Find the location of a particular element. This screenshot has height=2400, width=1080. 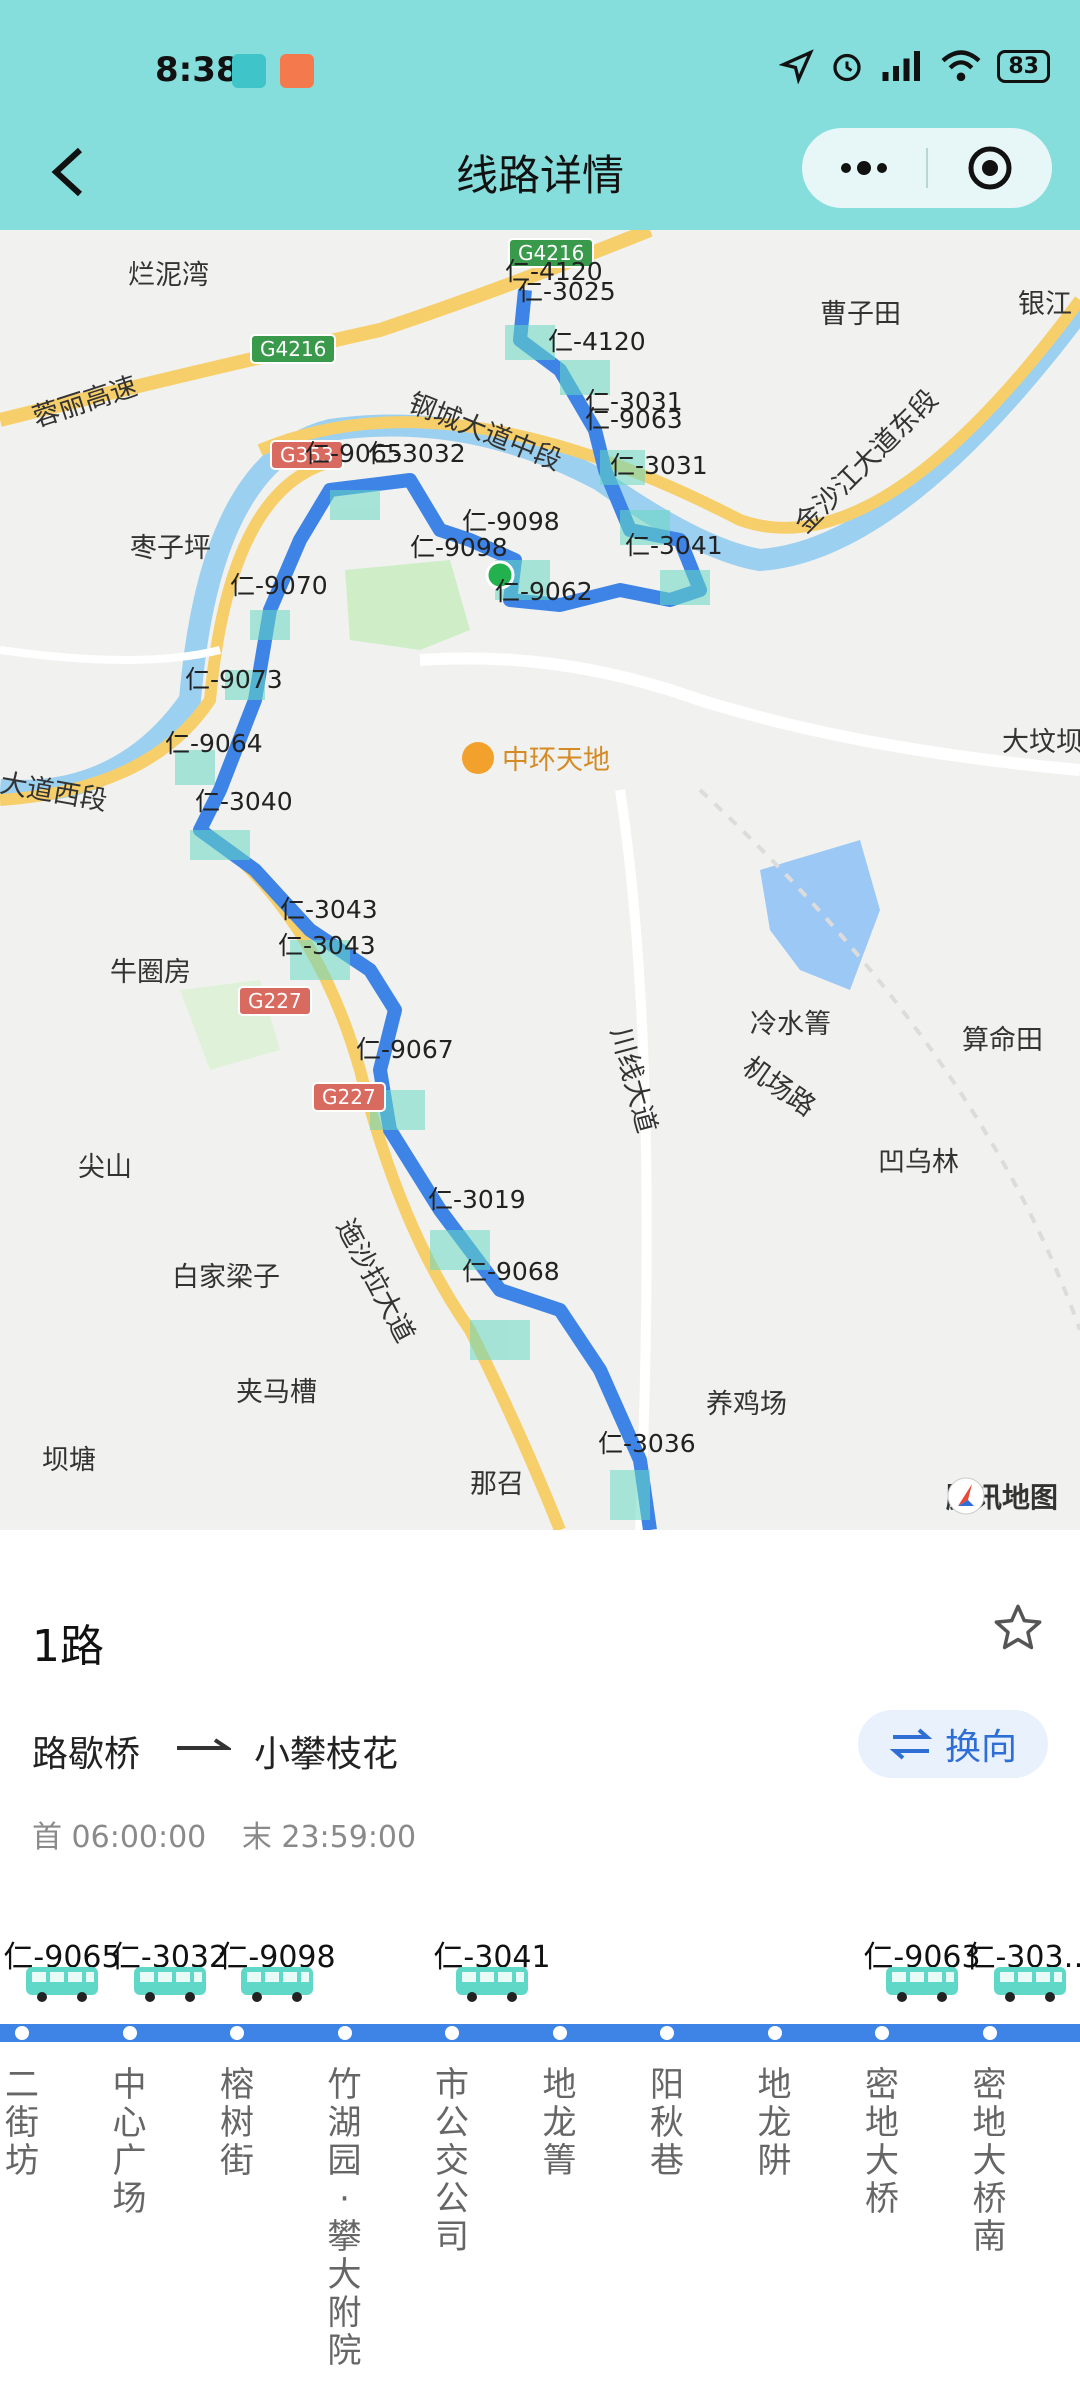

highway-shield: G4216 is located at coordinates (293, 349).